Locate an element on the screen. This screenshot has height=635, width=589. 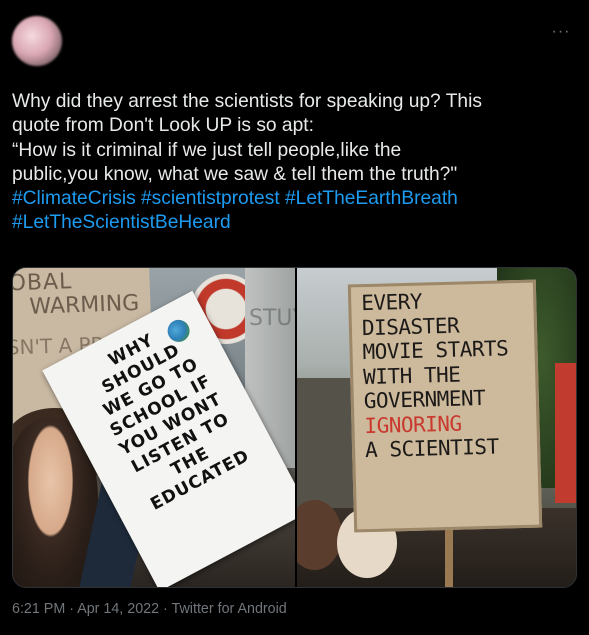
hashtag-link: #scientistprotest is located at coordinates (210, 198).